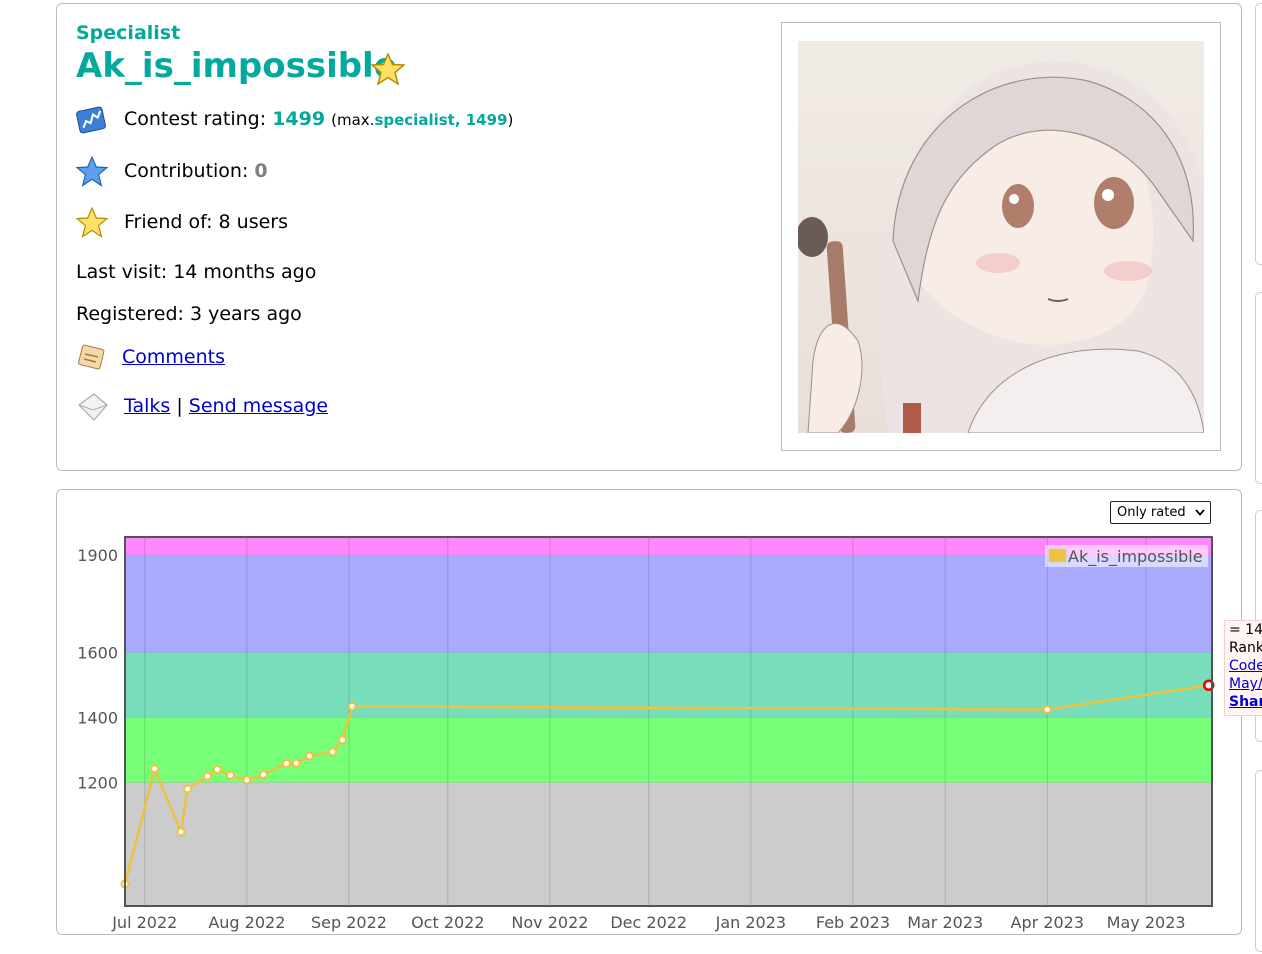 This screenshot has height=954, width=1262. What do you see at coordinates (853, 922) in the screenshot?
I see `x-tick-label: Feb 2023` at bounding box center [853, 922].